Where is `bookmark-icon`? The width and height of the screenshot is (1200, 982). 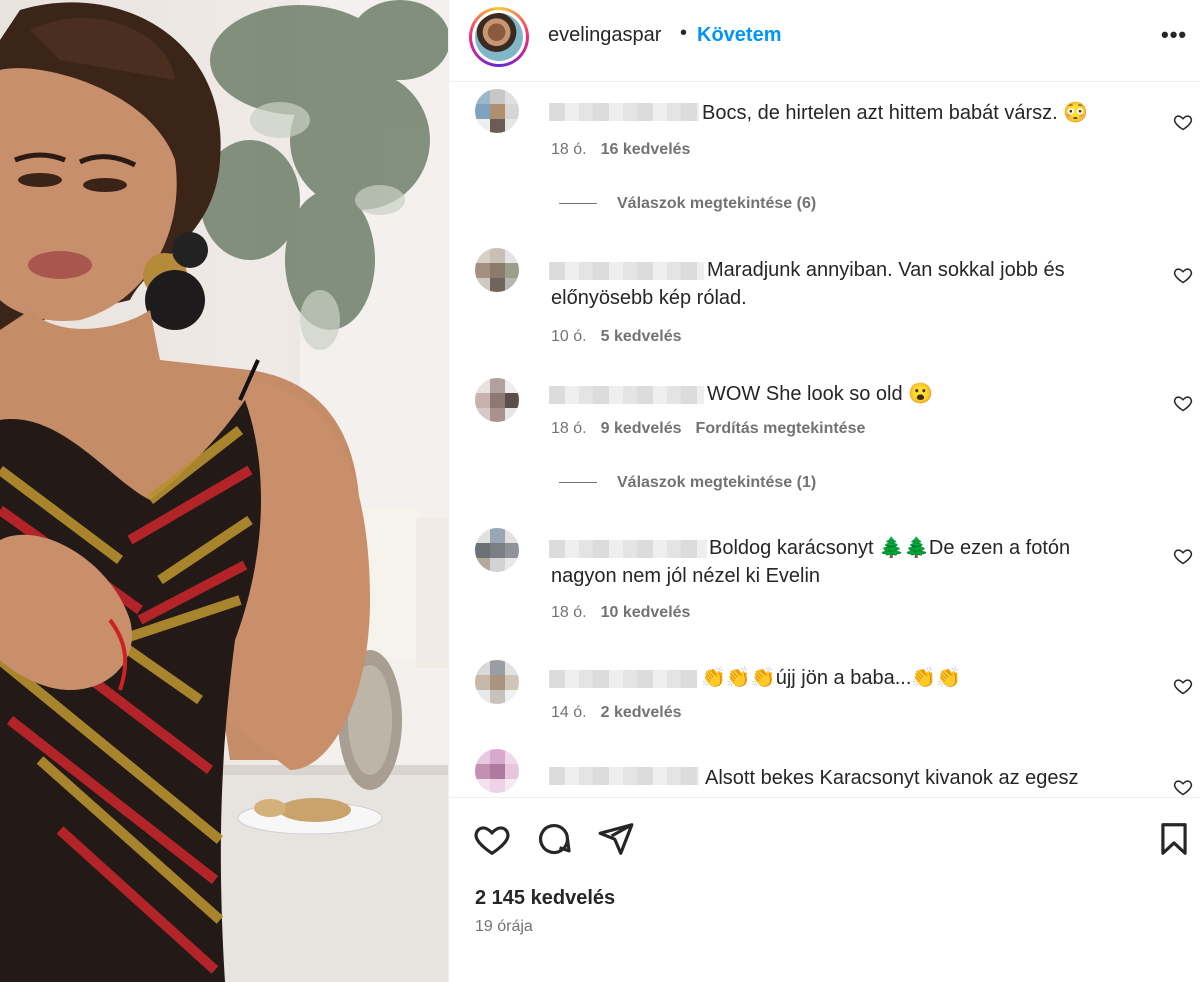
bookmark-icon is located at coordinates (1174, 839).